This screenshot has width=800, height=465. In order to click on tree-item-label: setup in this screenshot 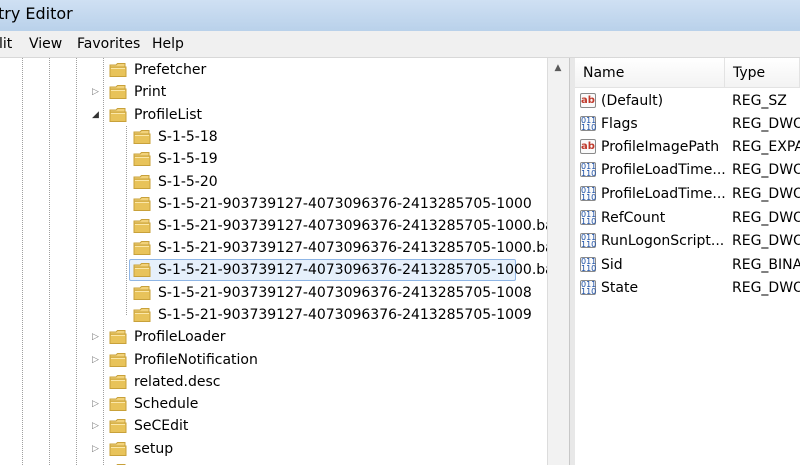, I will do `click(154, 449)`.